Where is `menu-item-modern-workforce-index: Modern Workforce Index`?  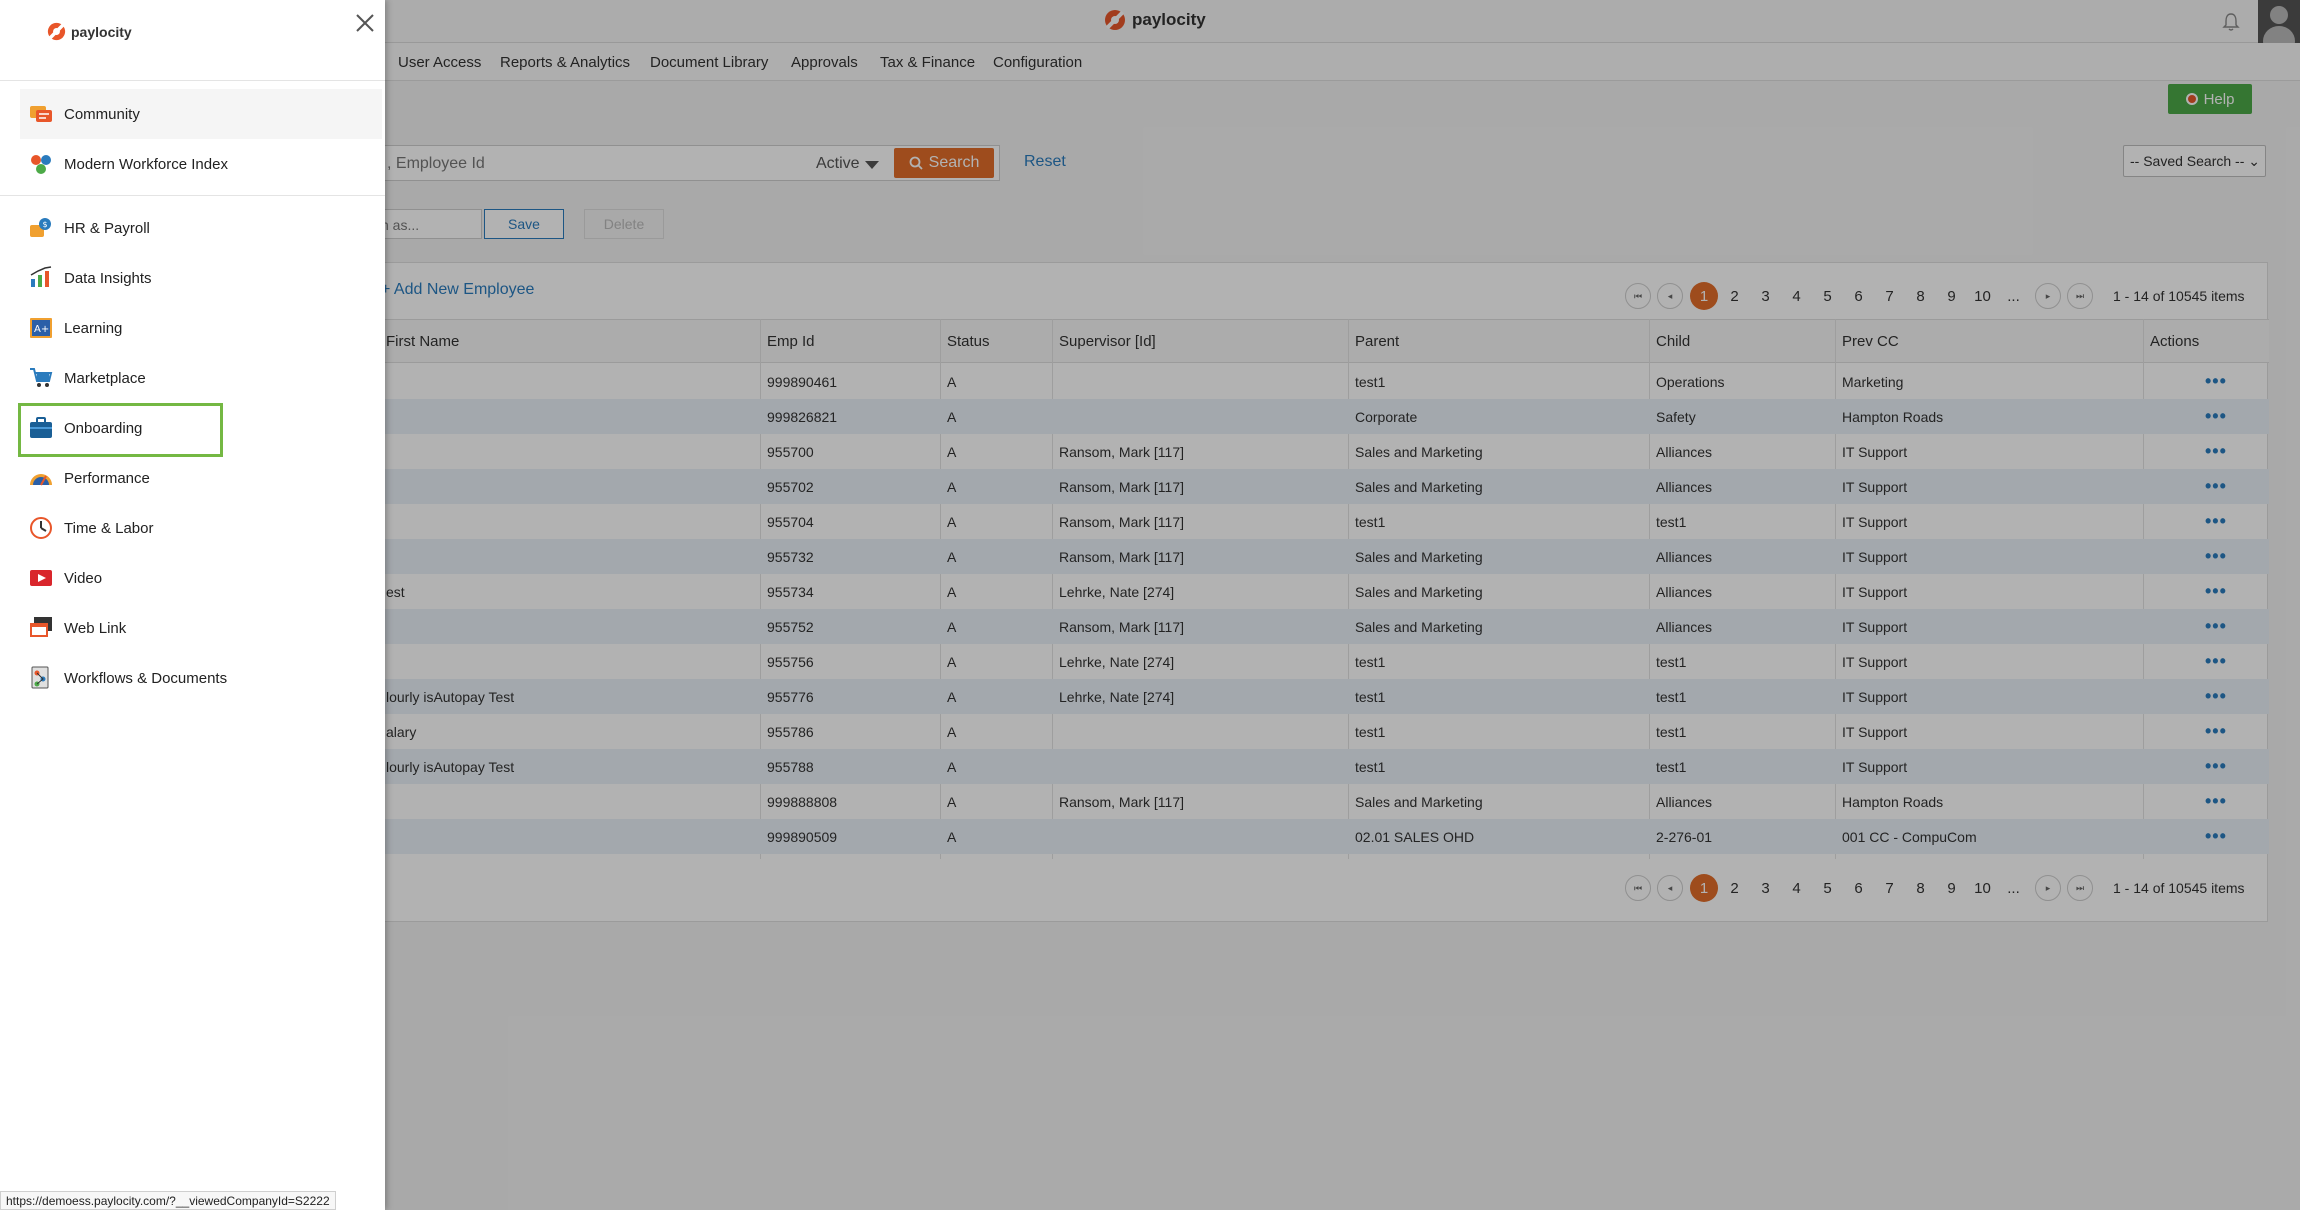 menu-item-modern-workforce-index: Modern Workforce Index is located at coordinates (201, 164).